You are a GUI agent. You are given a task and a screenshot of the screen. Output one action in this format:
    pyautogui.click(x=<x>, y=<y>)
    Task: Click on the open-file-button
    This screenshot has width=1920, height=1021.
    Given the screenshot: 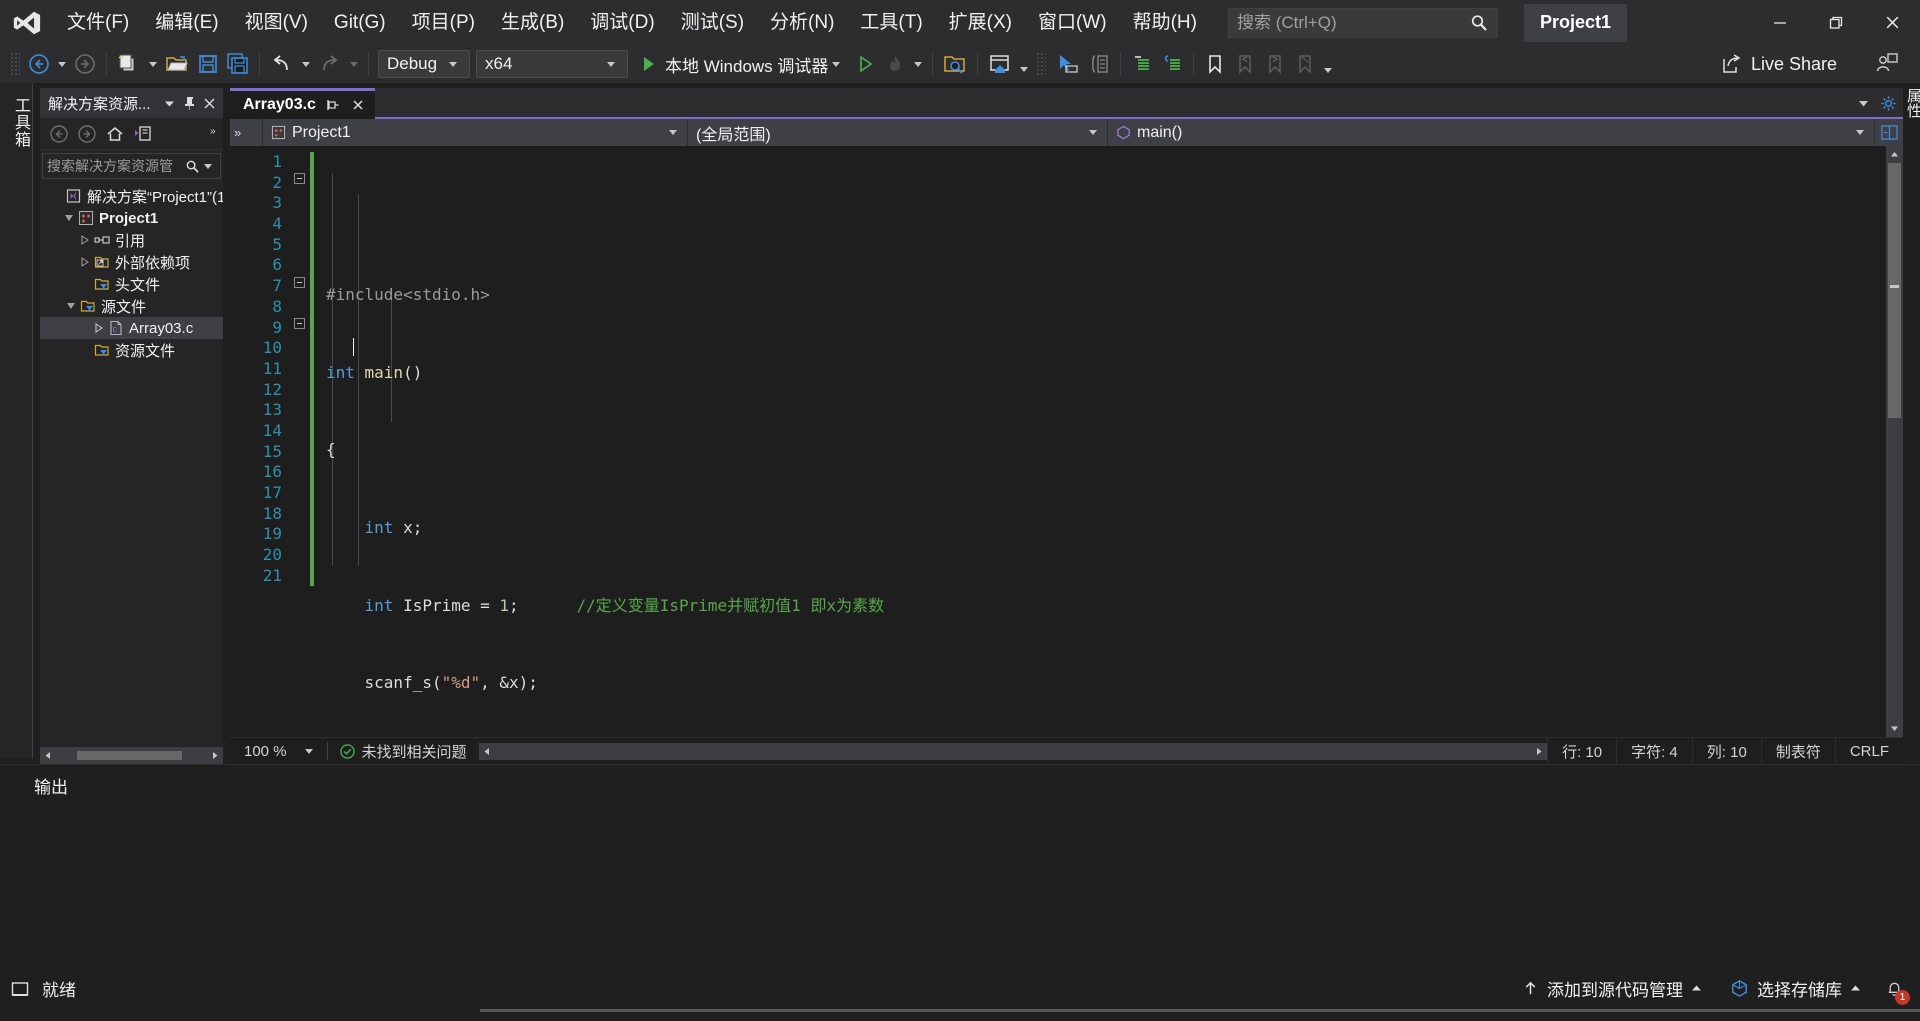 What is the action you would take?
    pyautogui.click(x=177, y=64)
    